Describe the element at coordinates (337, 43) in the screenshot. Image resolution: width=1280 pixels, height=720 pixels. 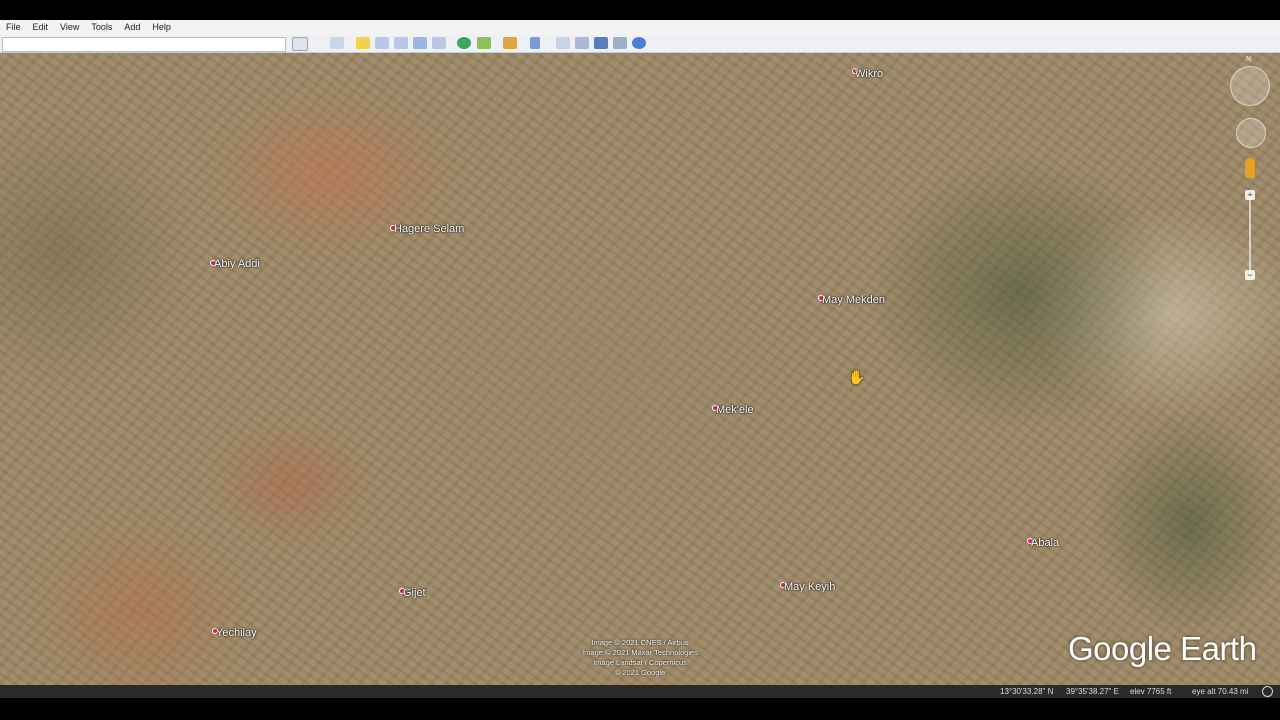
I see `sidebar-icon` at that location.